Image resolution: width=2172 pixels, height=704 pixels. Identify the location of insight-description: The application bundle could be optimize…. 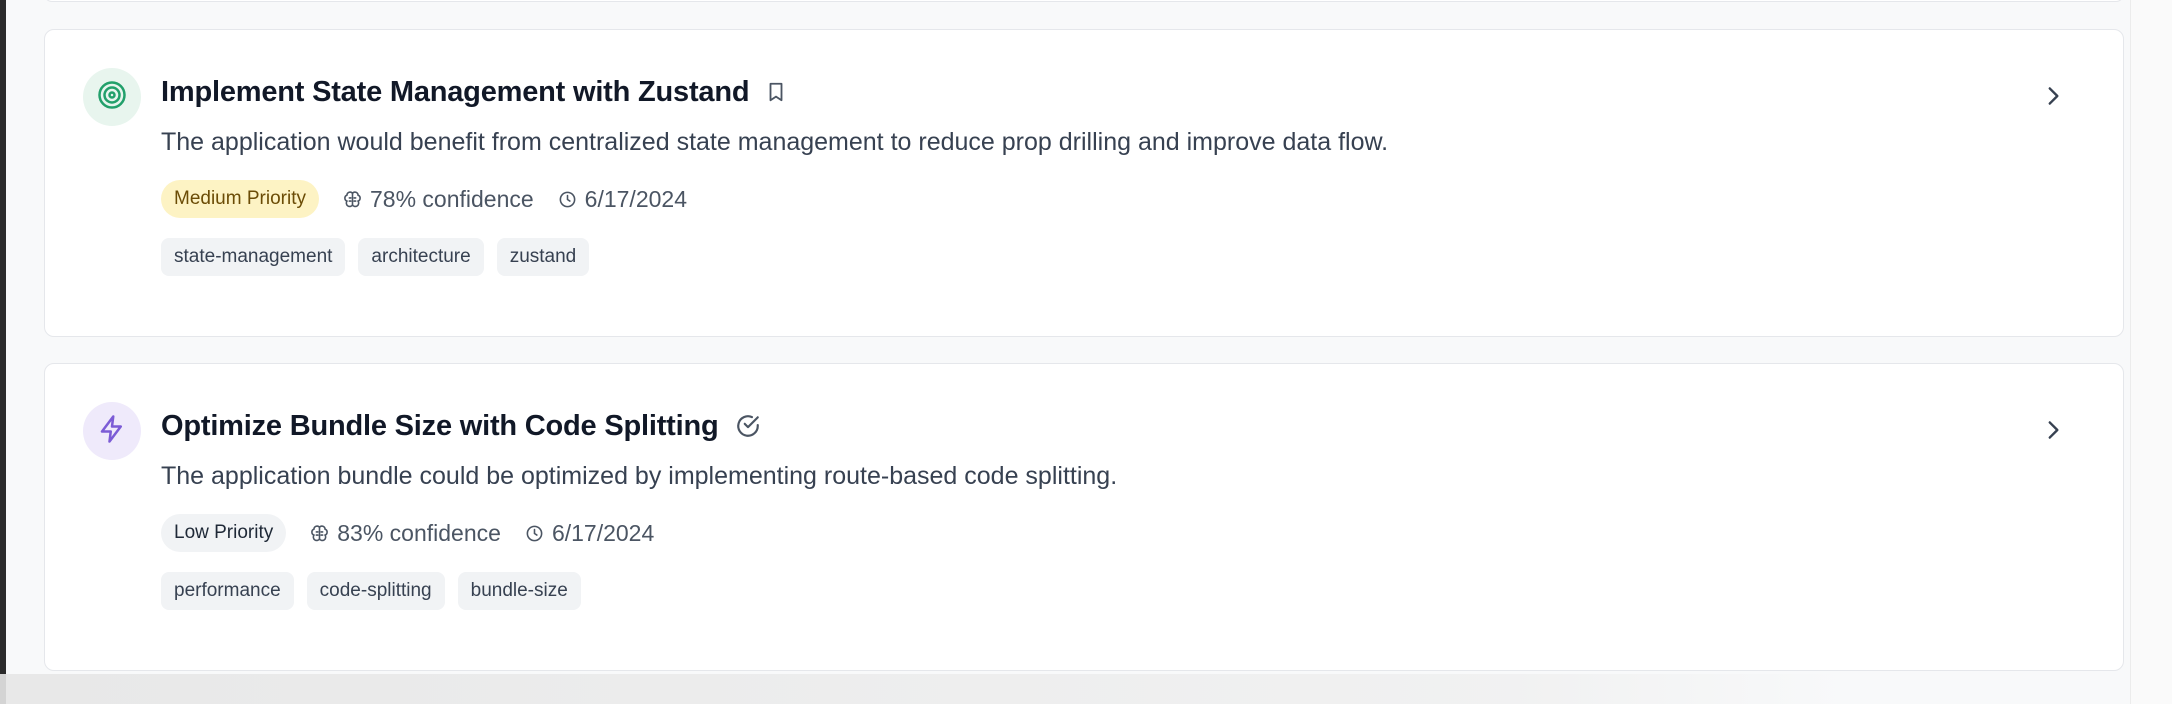
(639, 476).